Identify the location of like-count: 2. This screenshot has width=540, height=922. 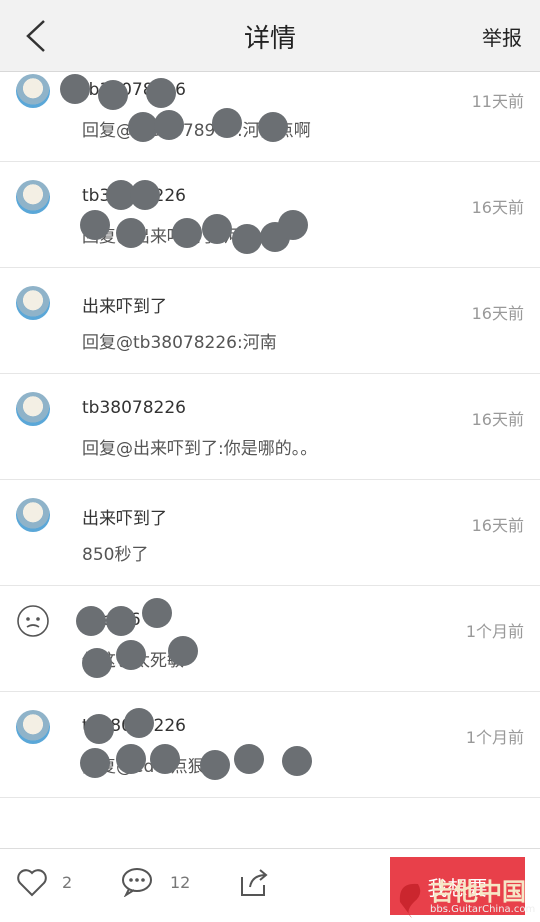
(67, 882).